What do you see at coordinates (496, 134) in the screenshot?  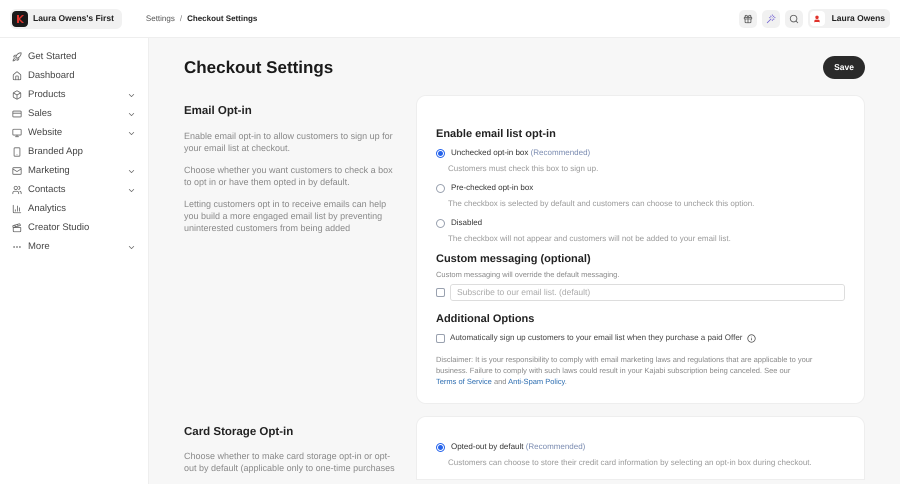 I see `card-heading: Enable email list opt-in` at bounding box center [496, 134].